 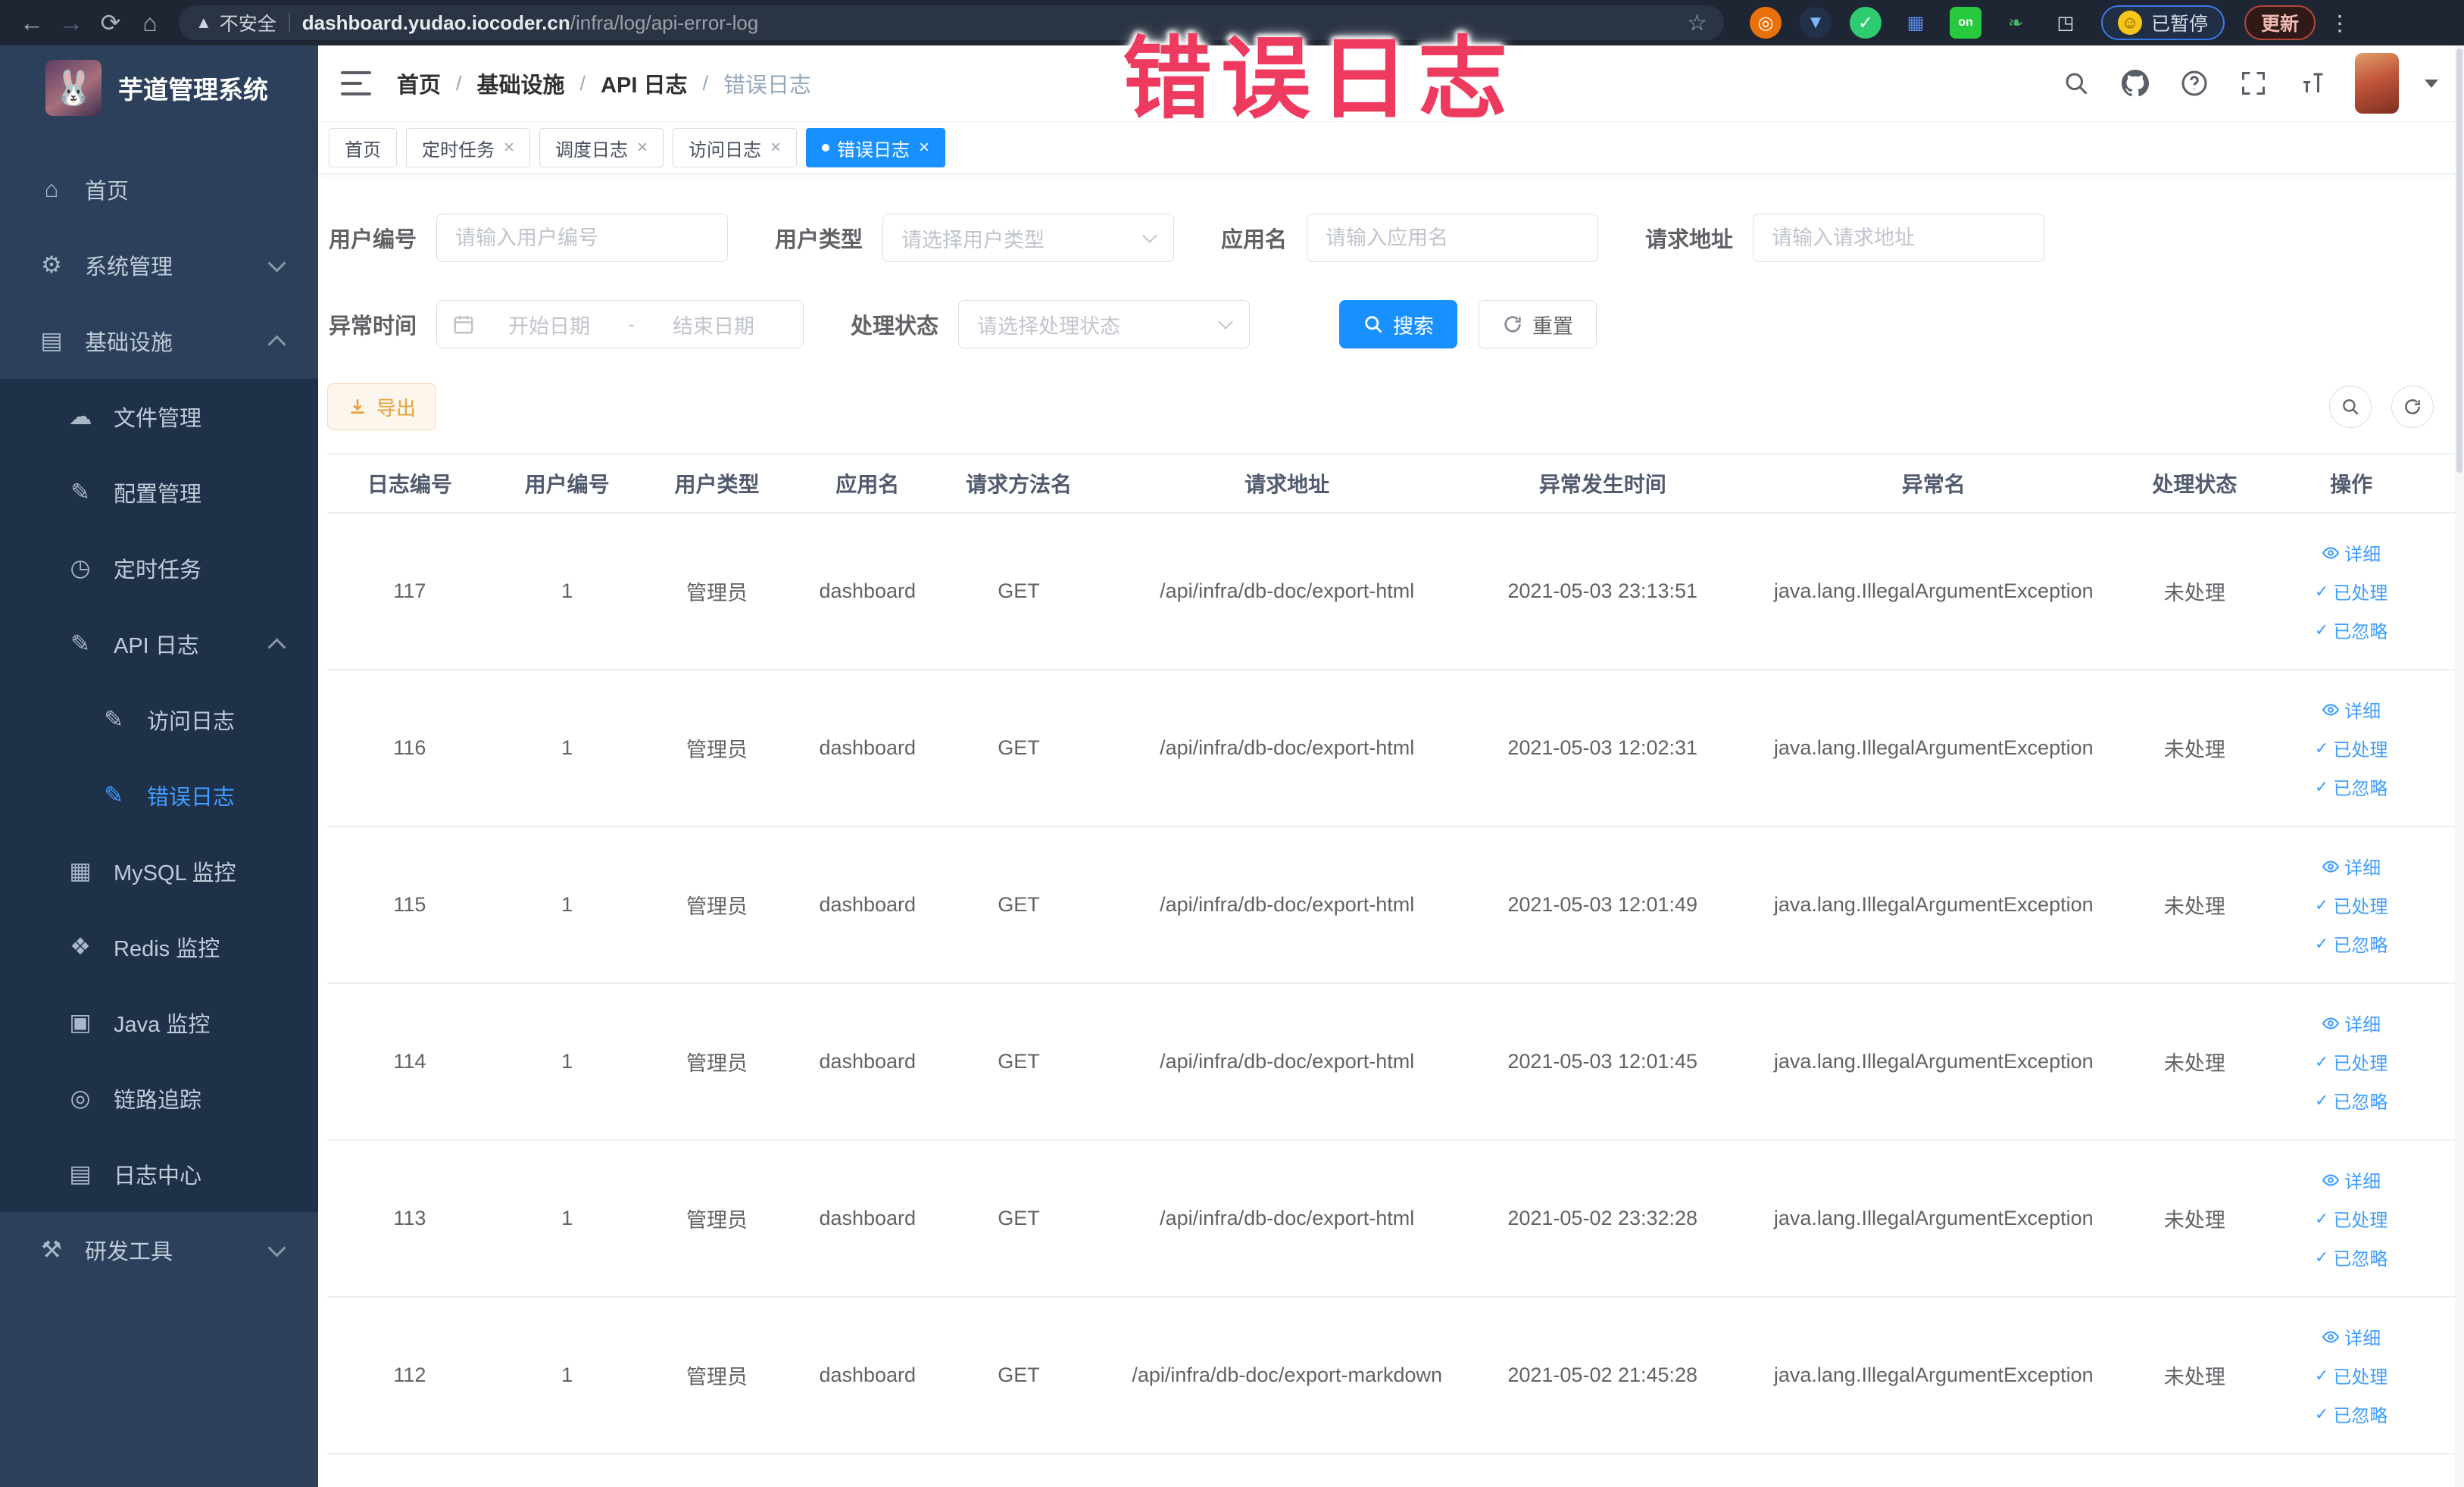 I want to click on browser-reload-icon: ⟳, so click(x=110, y=23).